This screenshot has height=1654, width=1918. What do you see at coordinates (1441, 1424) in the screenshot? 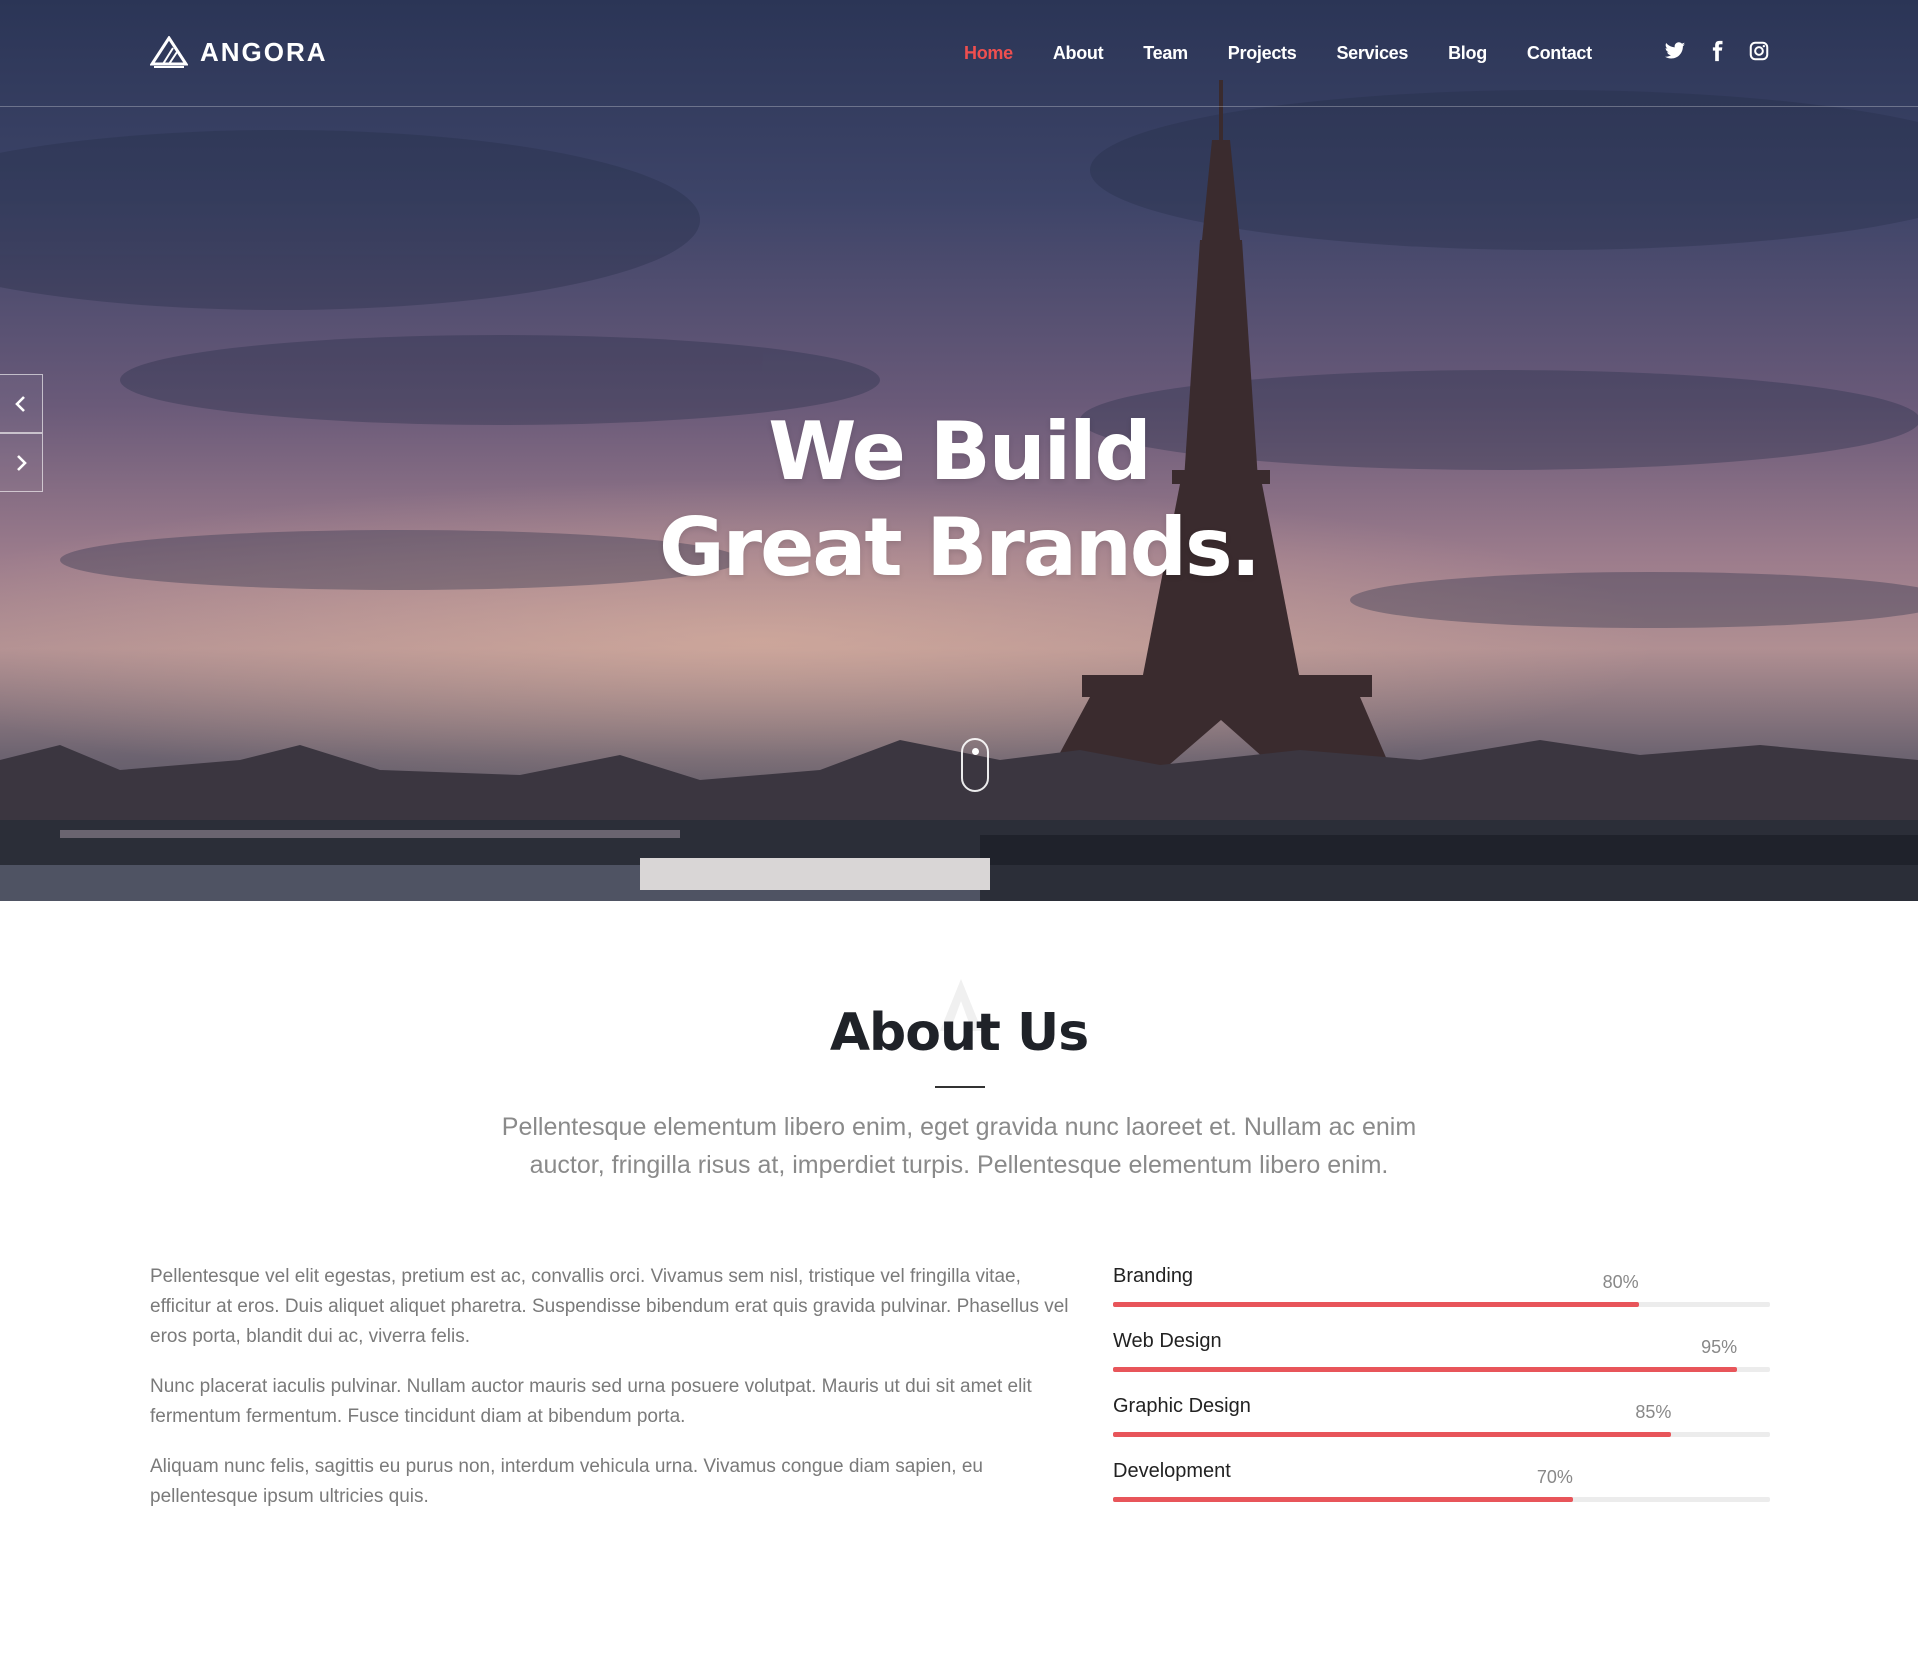
I see `skill-item: Graphic Design 85%` at bounding box center [1441, 1424].